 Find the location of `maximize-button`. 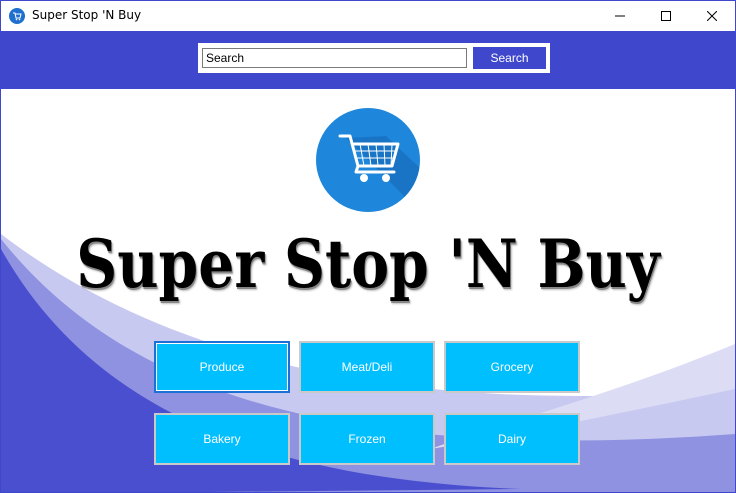

maximize-button is located at coordinates (666, 16).